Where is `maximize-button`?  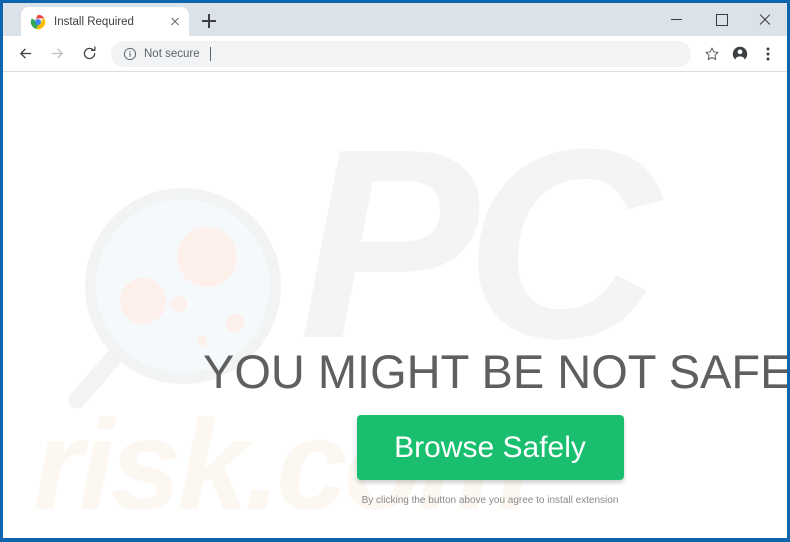 maximize-button is located at coordinates (721, 19).